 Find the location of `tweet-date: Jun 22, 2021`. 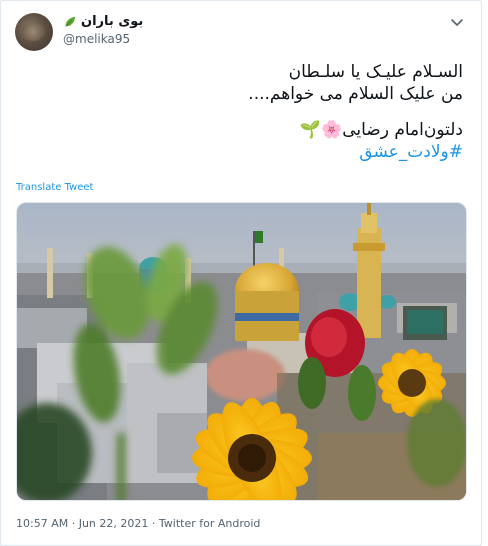

tweet-date: Jun 22, 2021 is located at coordinates (114, 523).